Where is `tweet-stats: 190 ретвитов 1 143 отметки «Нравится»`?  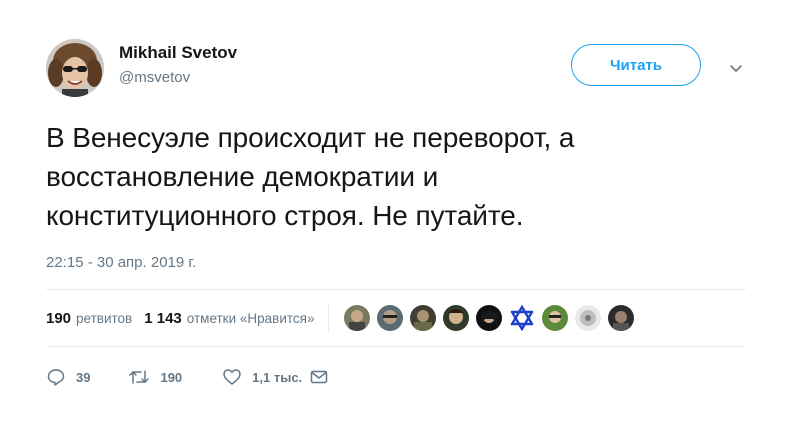 tweet-stats: 190 ретвитов 1 143 отметки «Нравится» is located at coordinates (343, 318).